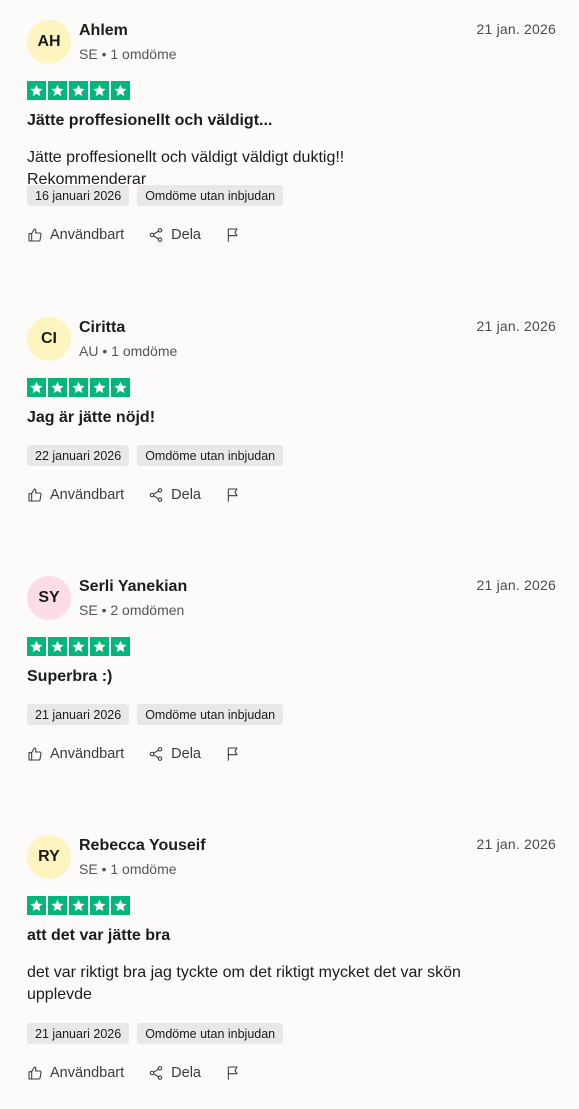 This screenshot has height=1109, width=579. I want to click on reviewer-country: AU, so click(89, 351).